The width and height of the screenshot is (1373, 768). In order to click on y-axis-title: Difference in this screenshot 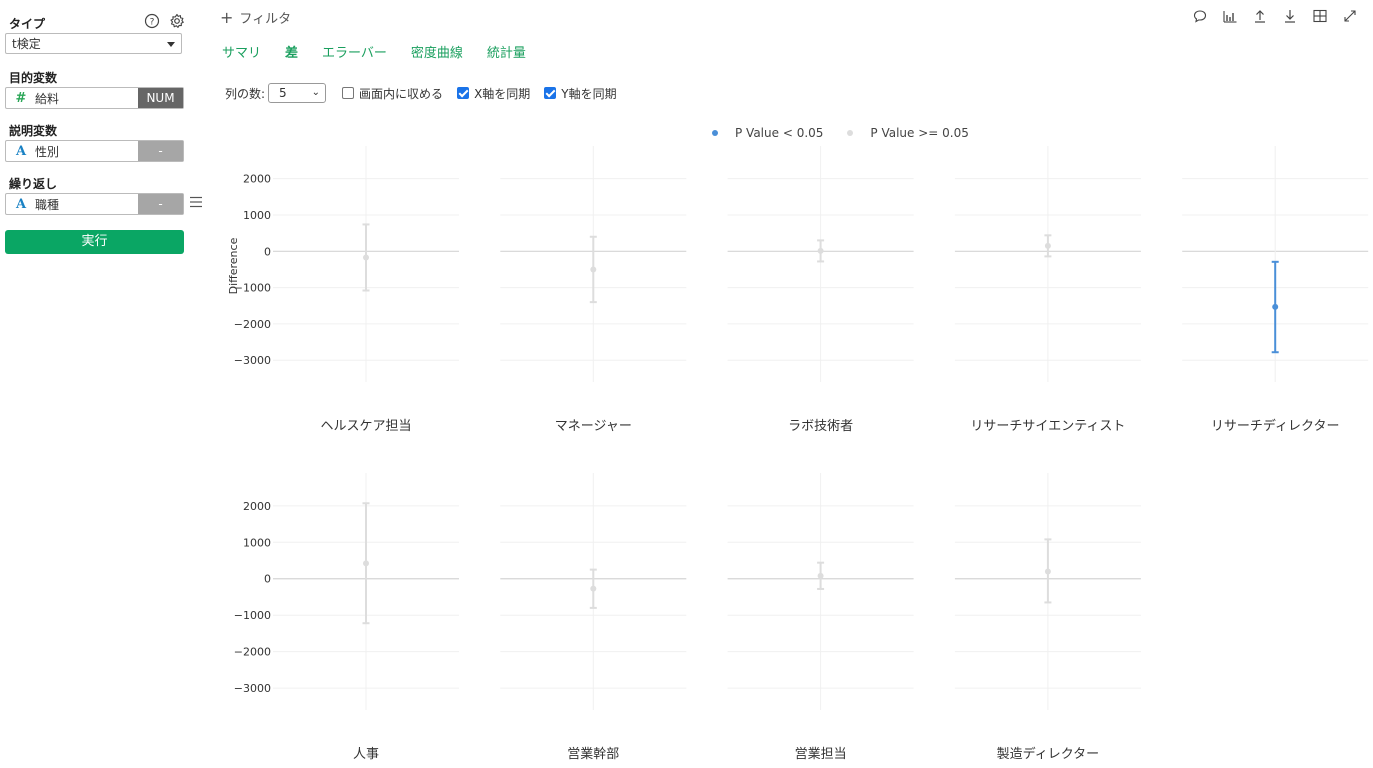, I will do `click(233, 265)`.